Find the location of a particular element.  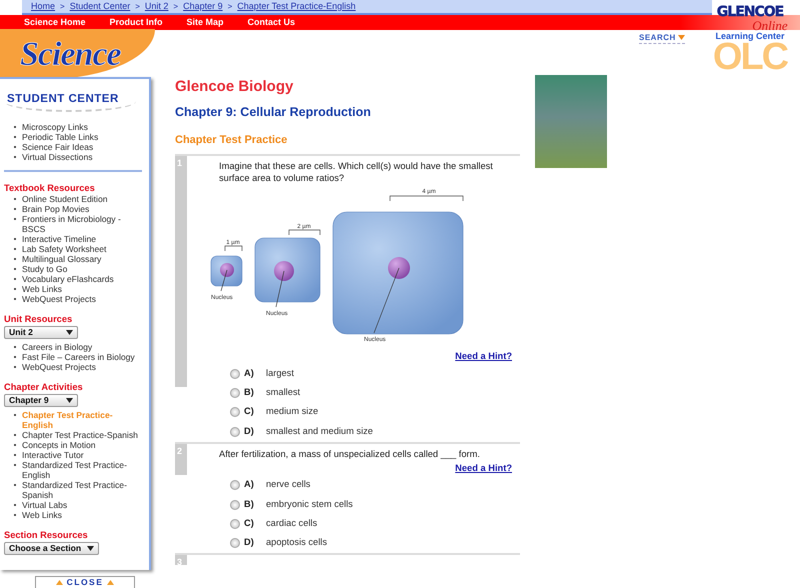

sidebar-link: Vocabulary eFlashcards is located at coordinates (81, 279).